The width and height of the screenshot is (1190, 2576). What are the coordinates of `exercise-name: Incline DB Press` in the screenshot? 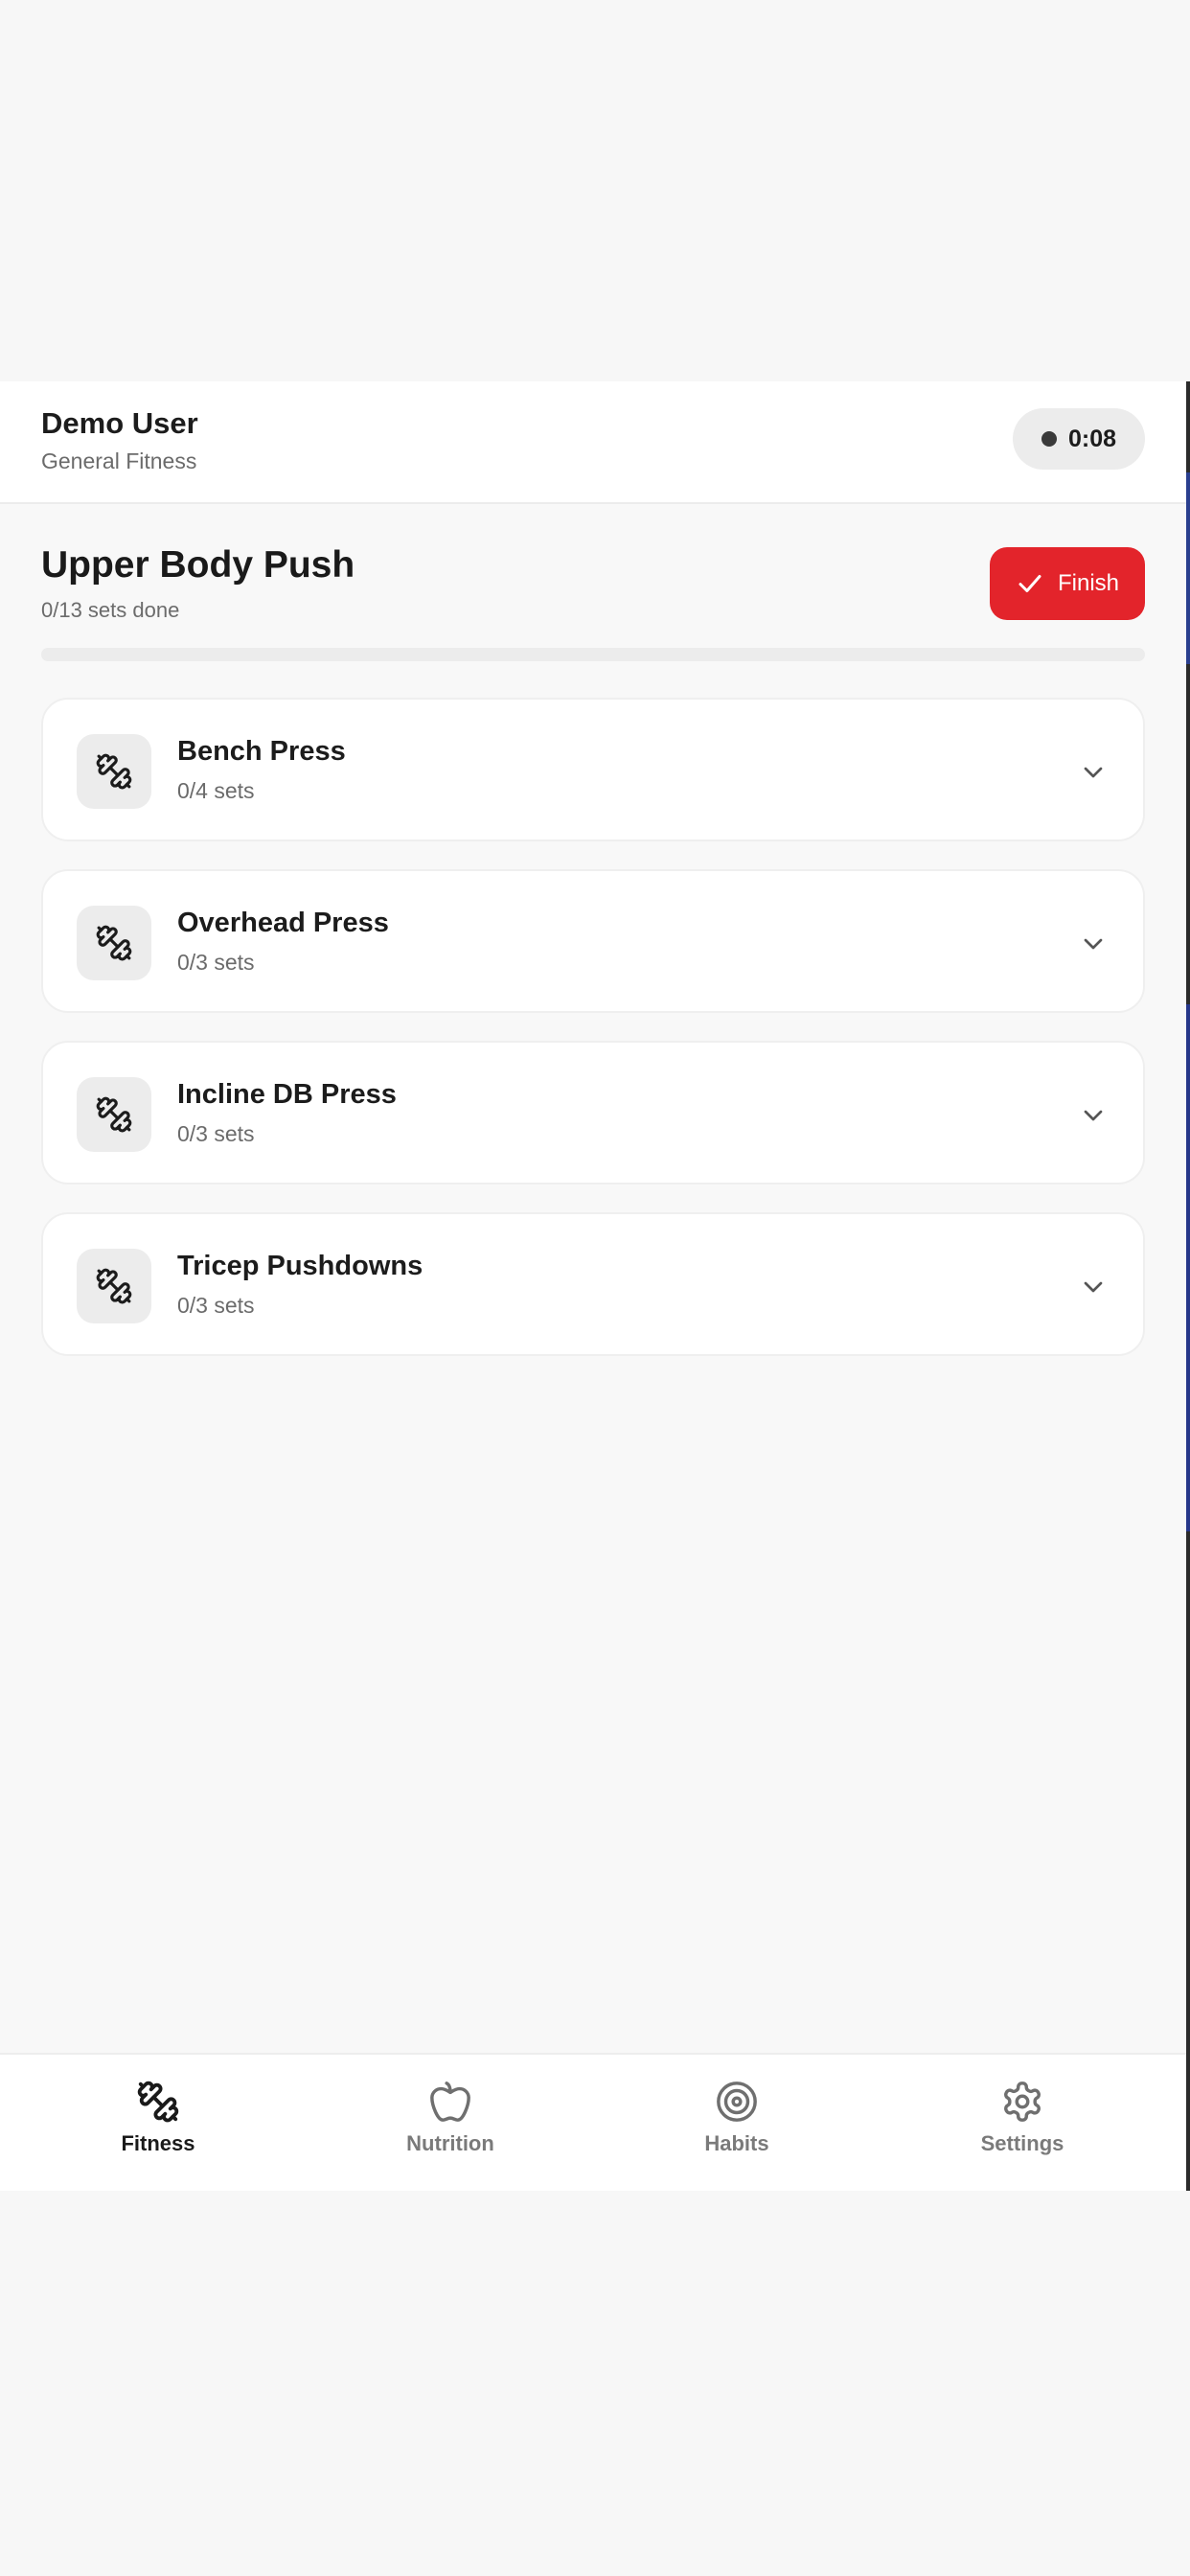 It's located at (287, 1094).